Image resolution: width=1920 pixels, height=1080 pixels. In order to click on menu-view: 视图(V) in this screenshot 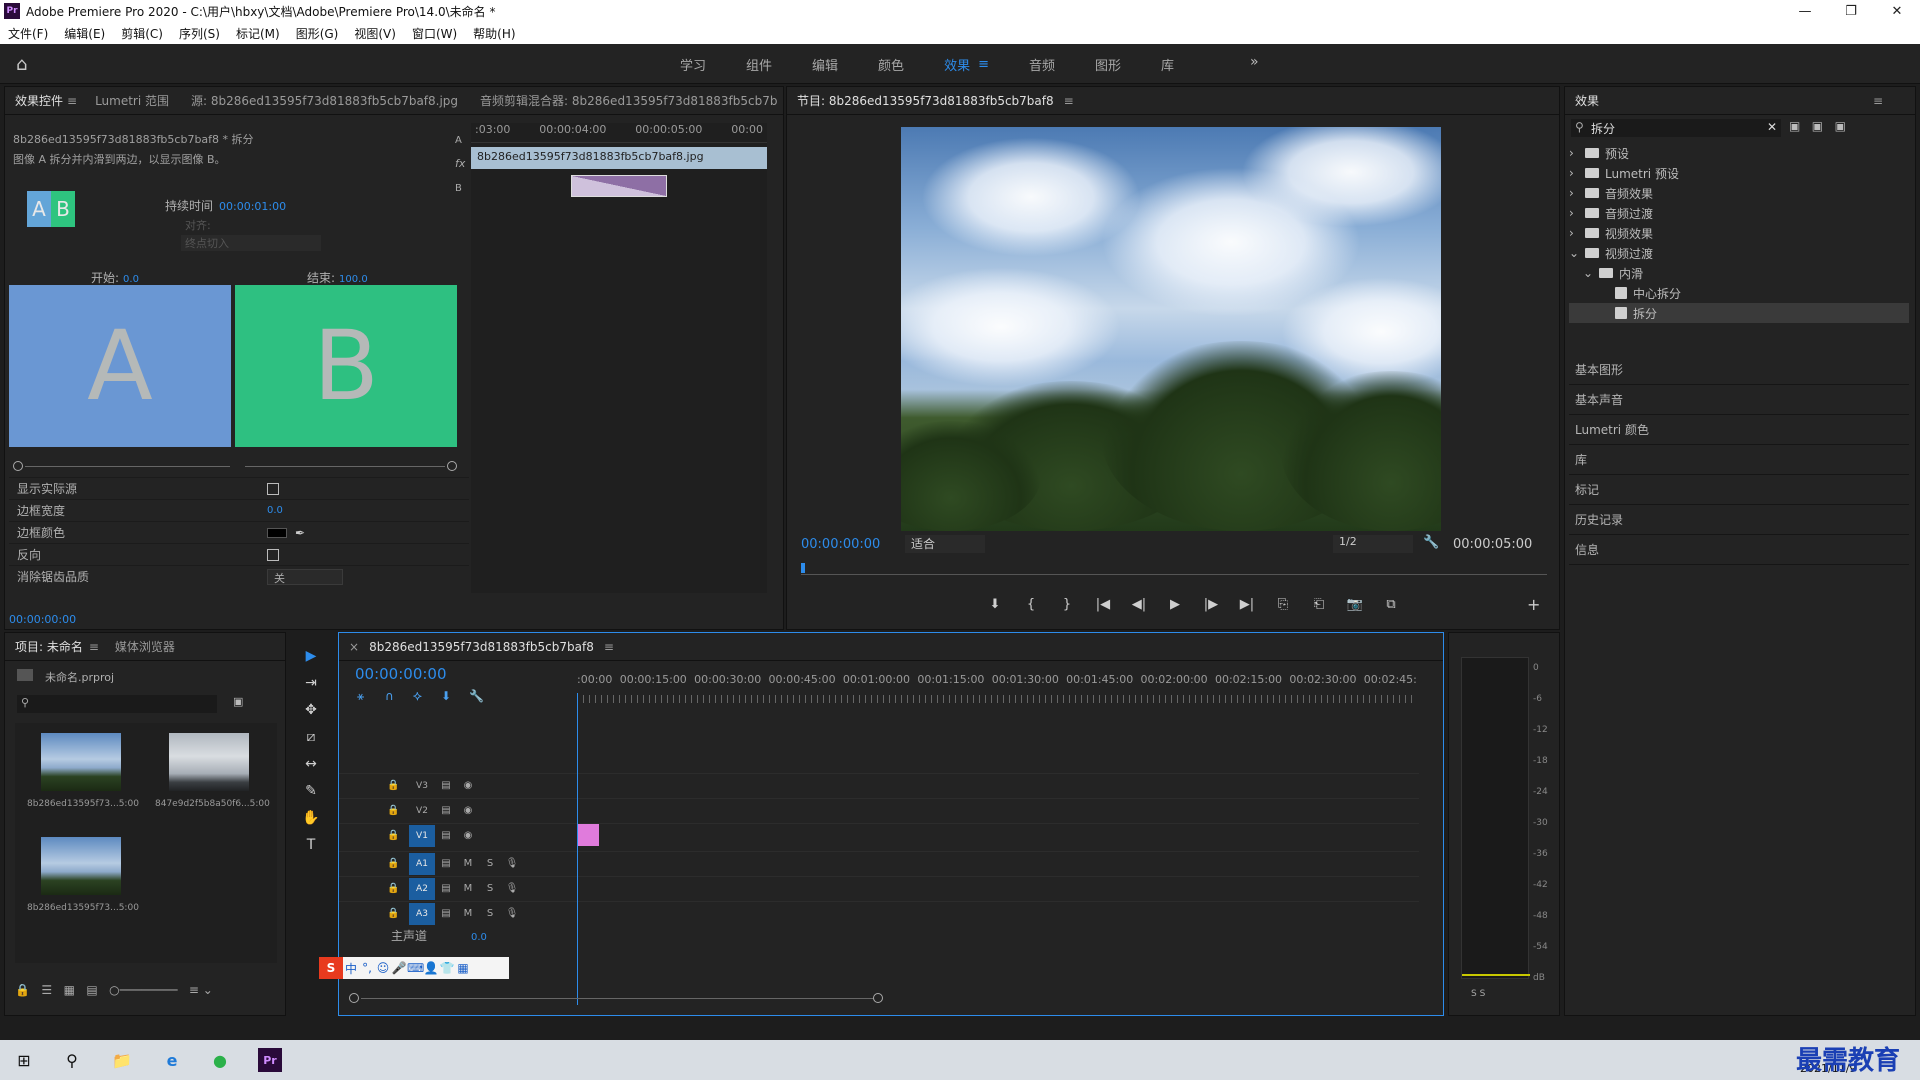, I will do `click(375, 33)`.